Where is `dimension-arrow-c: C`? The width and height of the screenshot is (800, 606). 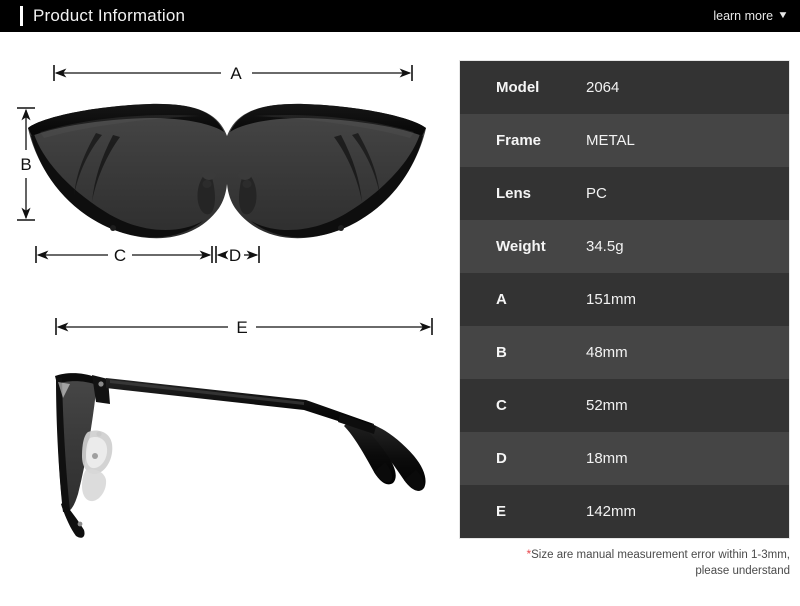 dimension-arrow-c: C is located at coordinates (124, 255).